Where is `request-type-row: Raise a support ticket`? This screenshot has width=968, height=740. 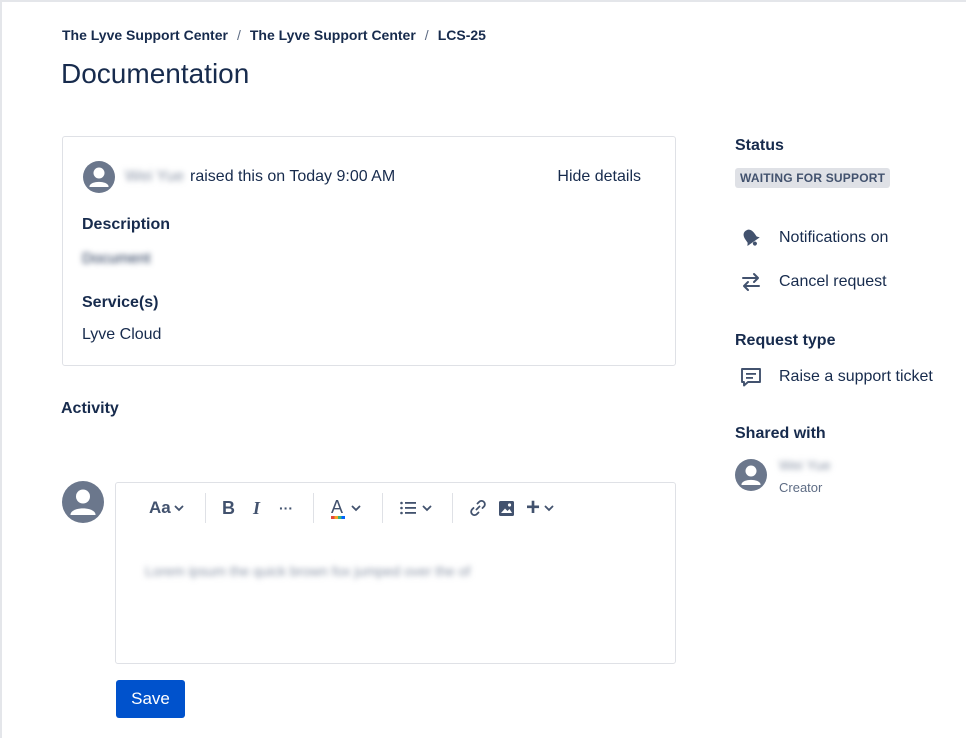
request-type-row: Raise a support ticket is located at coordinates (835, 377).